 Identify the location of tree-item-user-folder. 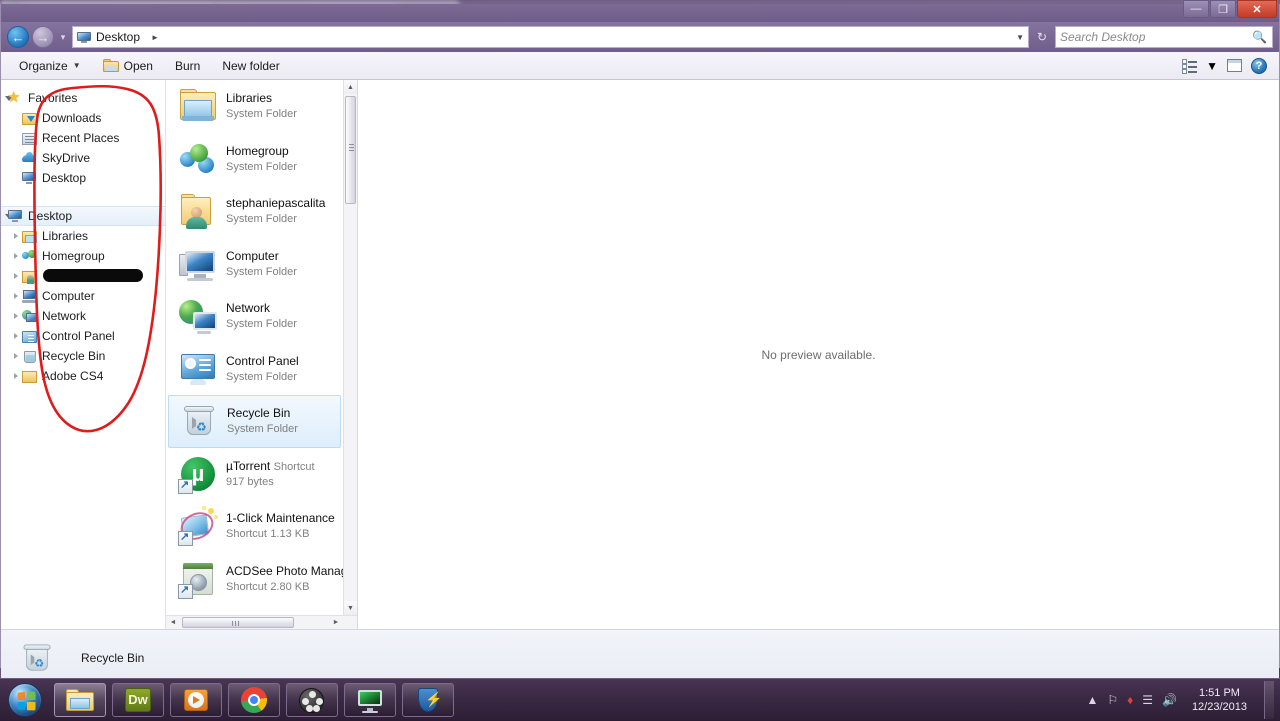
(83, 276).